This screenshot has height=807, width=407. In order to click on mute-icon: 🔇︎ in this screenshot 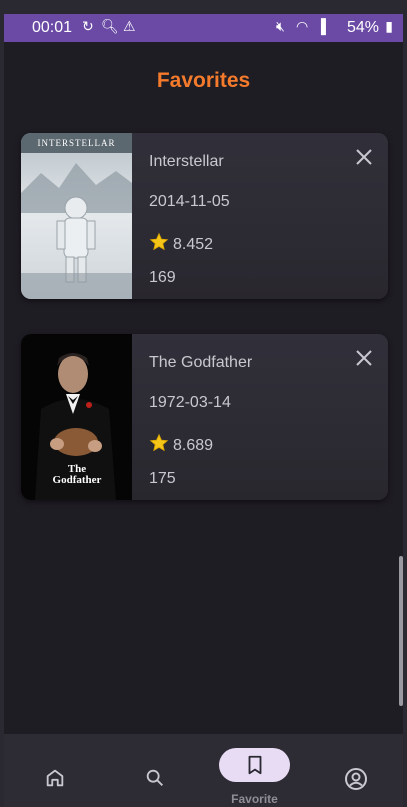, I will do `click(280, 26)`.